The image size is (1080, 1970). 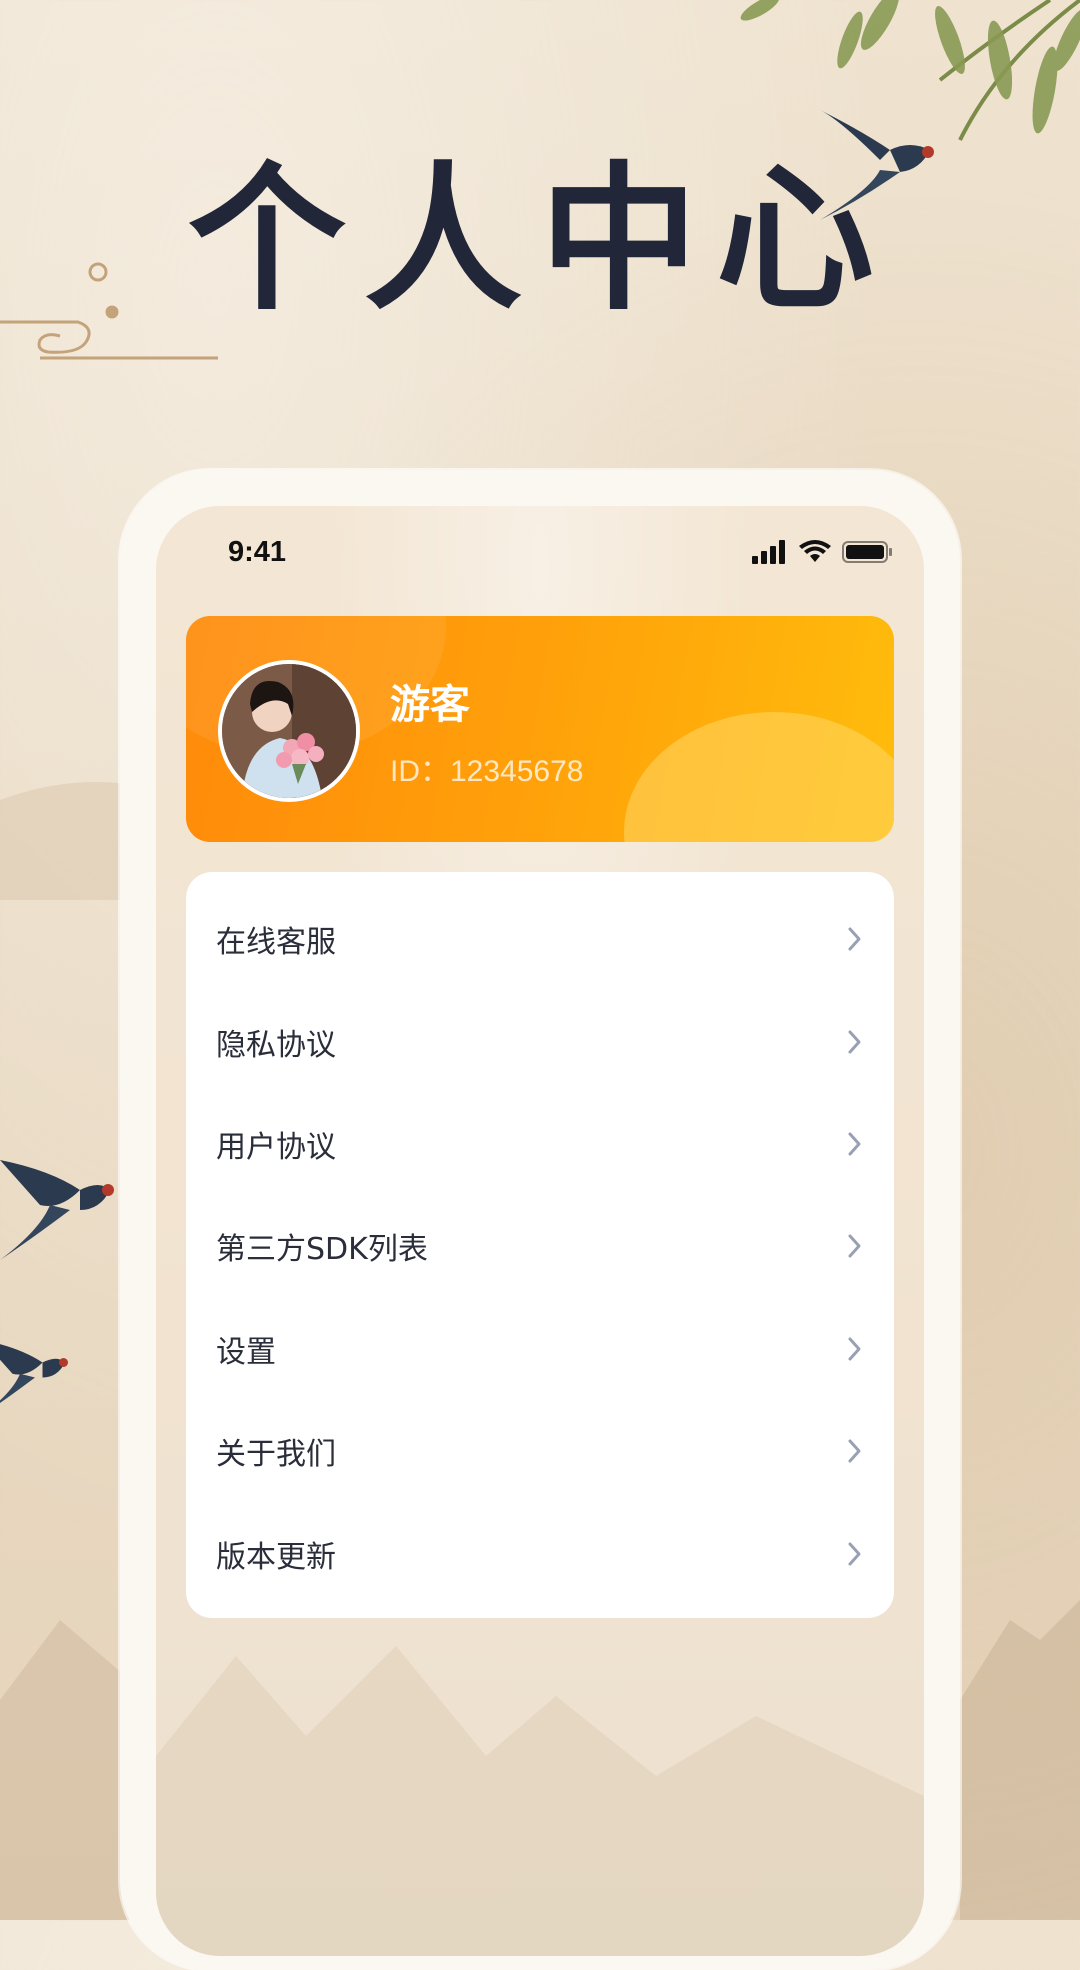 What do you see at coordinates (276, 1557) in the screenshot?
I see `menu-item-label: 版本更新` at bounding box center [276, 1557].